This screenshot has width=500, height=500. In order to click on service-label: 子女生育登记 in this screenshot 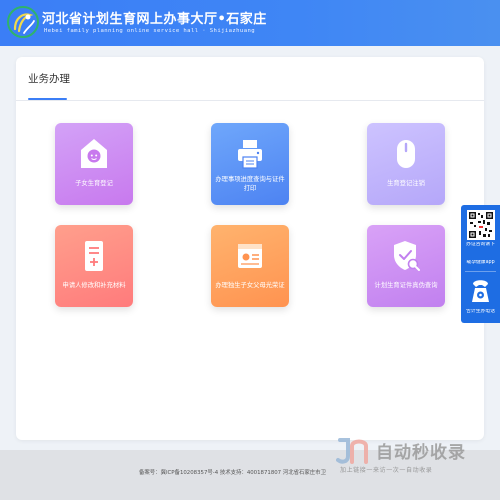, I will do `click(94, 183)`.